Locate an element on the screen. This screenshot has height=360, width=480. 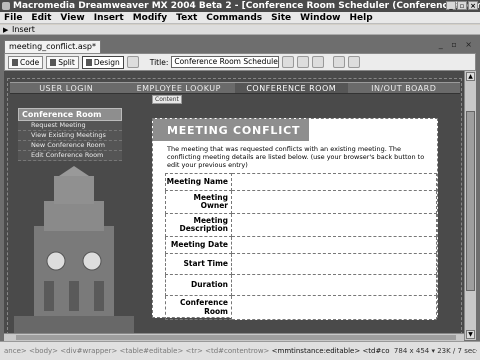
editable-region-tag: Content is located at coordinates (167, 99).